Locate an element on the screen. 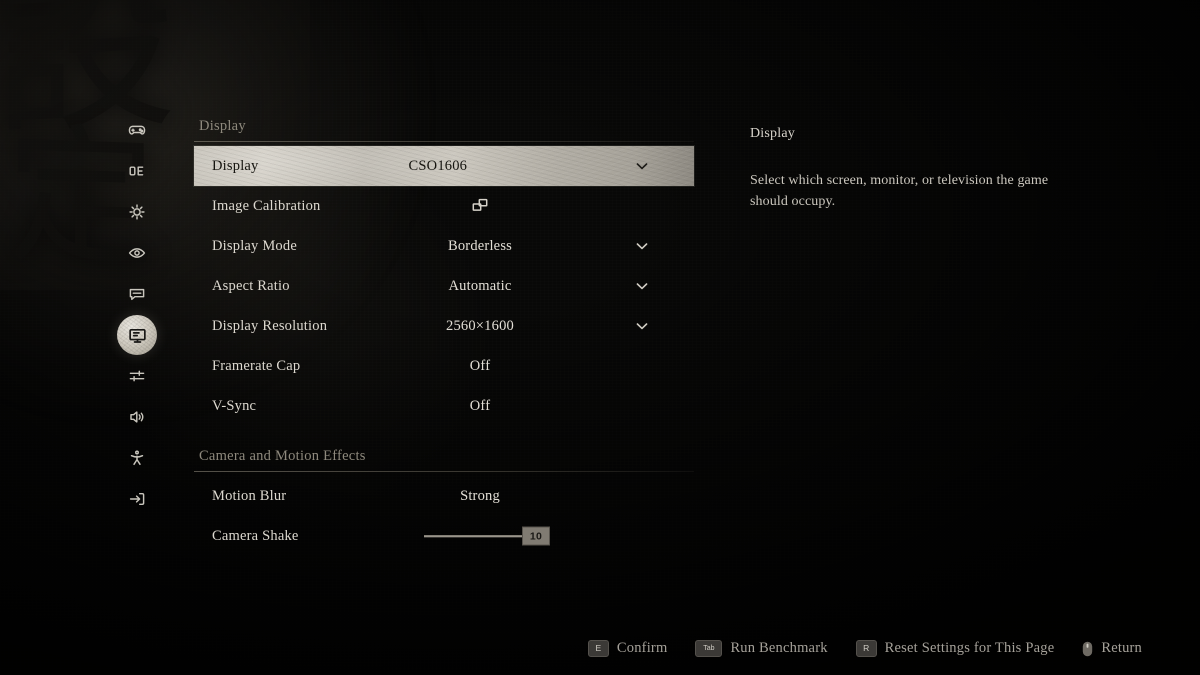 The image size is (1200, 675). prompt-reset-settings: R Reset Settings for This Page is located at coordinates (955, 648).